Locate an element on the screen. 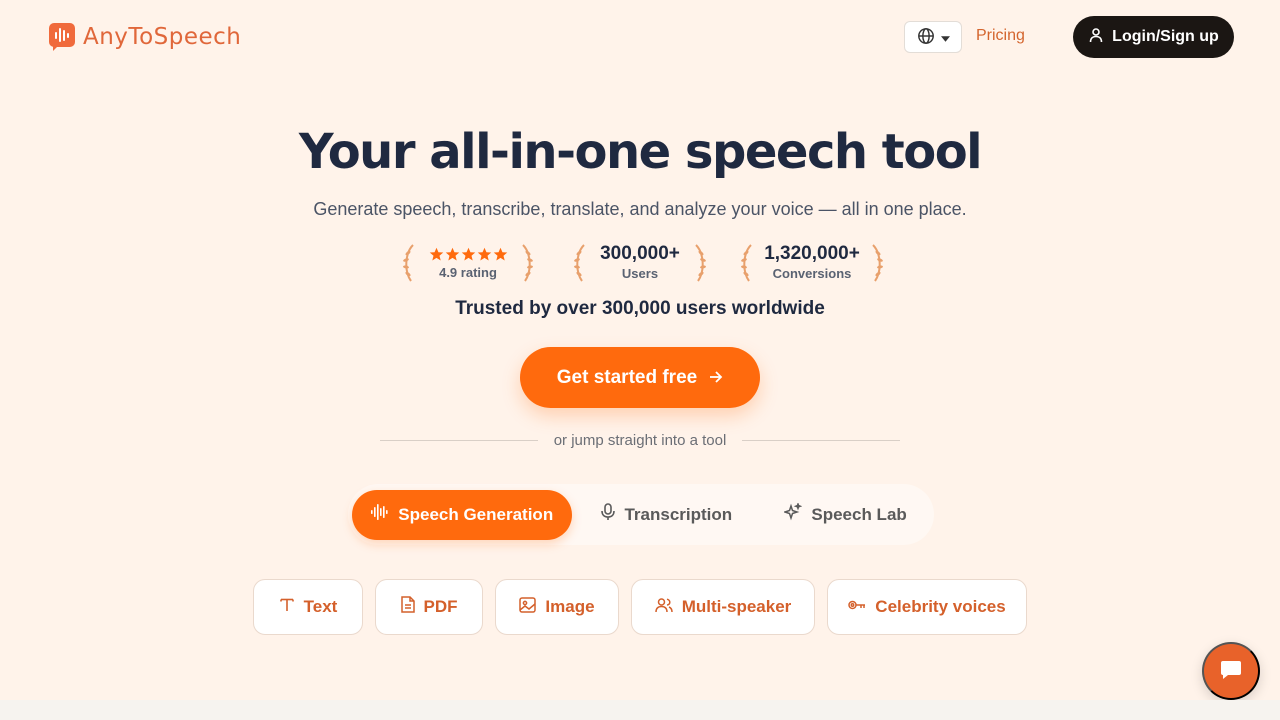 The image size is (1280, 720). site-header: AnyToSpeech Pricing Login/Sign up is located at coordinates (640, 36).